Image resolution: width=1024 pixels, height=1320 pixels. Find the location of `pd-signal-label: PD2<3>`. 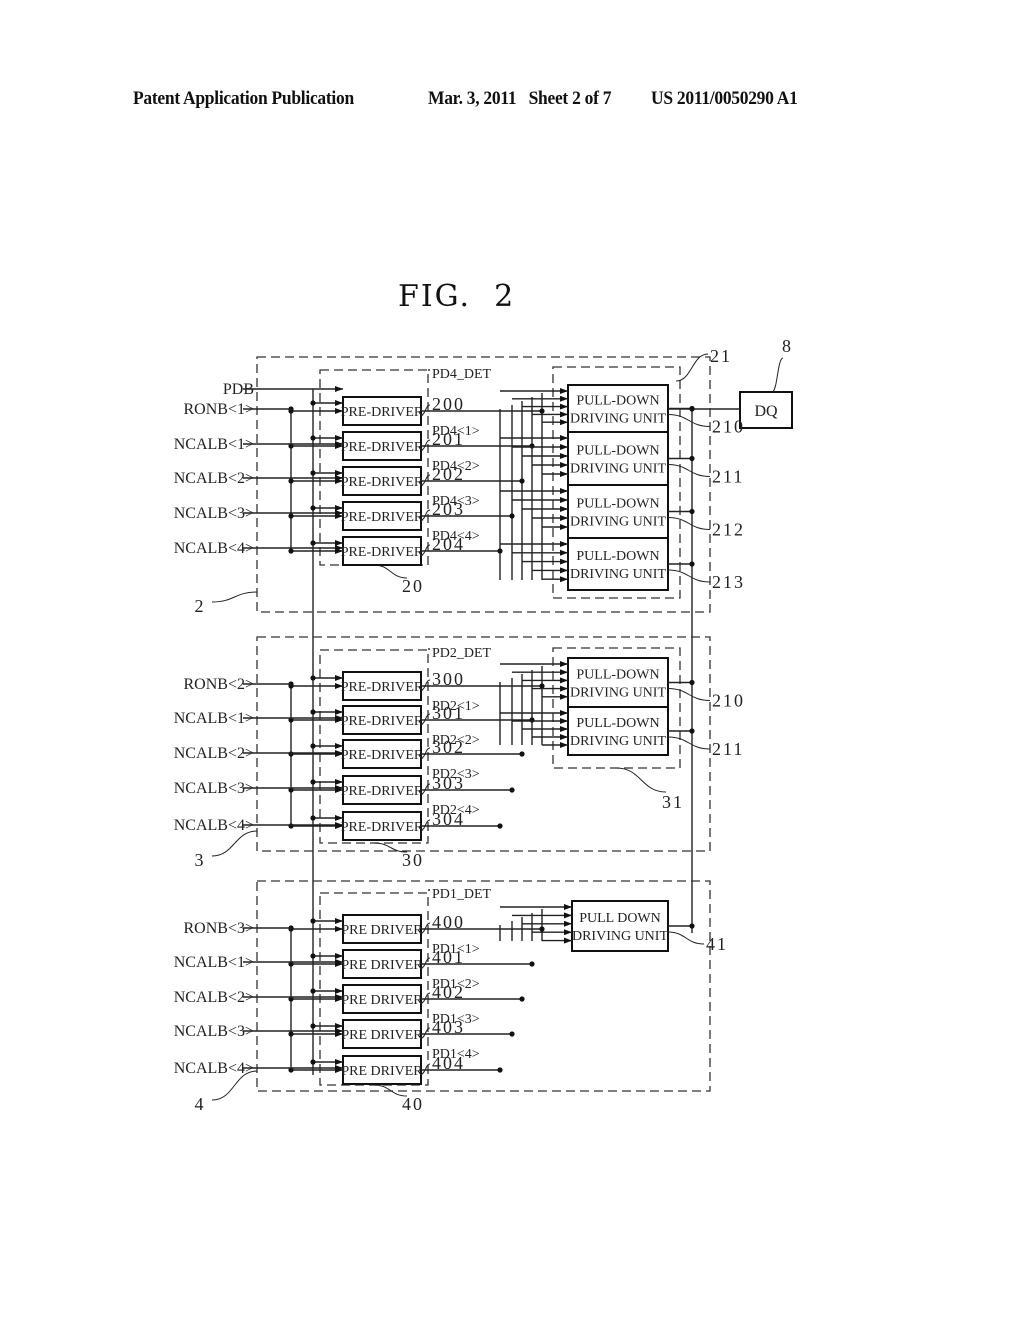

pd-signal-label: PD2<3> is located at coordinates (456, 774).